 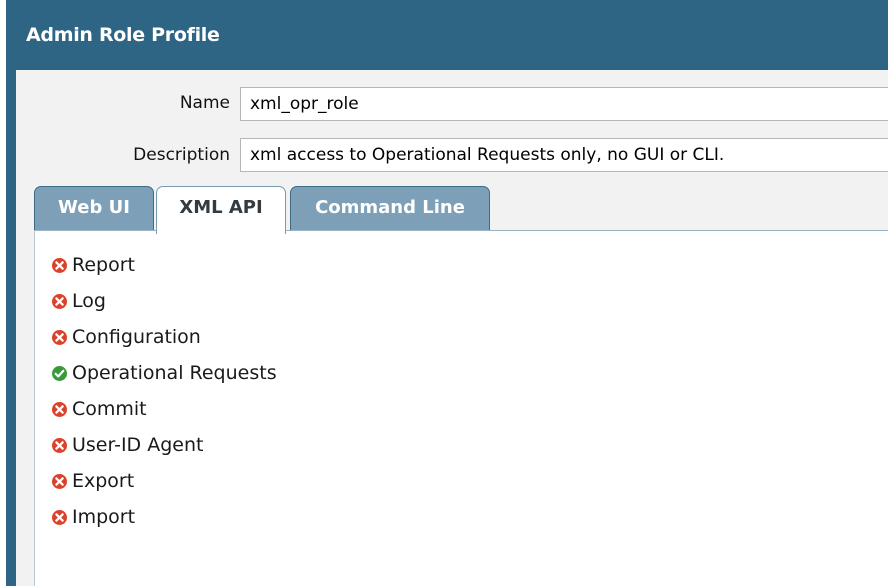 I want to click on permission-item: Export, so click(x=164, y=481).